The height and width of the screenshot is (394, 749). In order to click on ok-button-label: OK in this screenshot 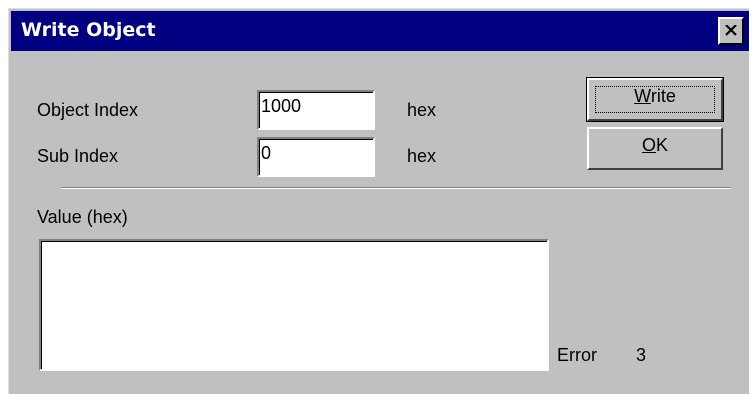, I will do `click(655, 145)`.